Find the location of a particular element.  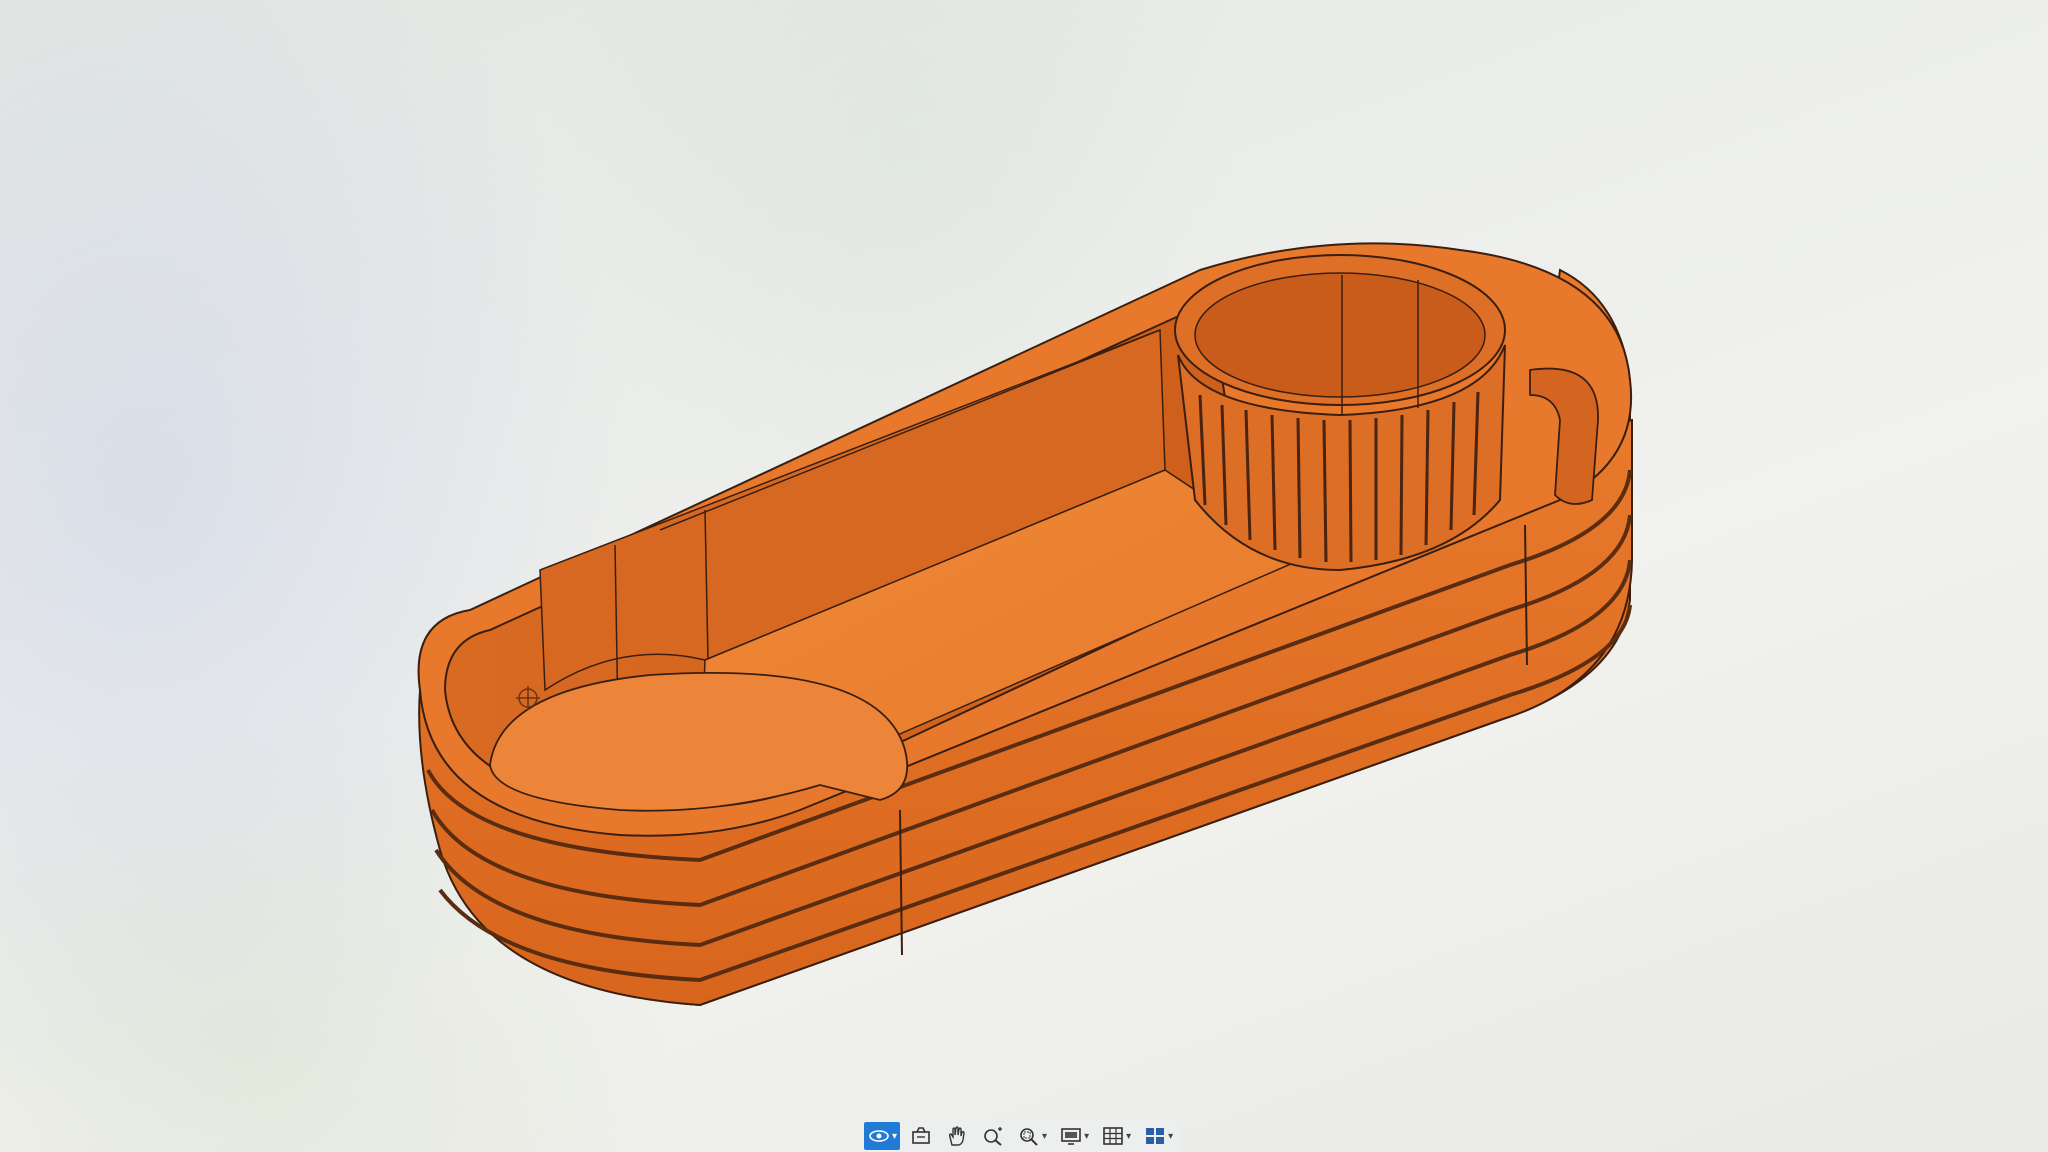

zoom-button is located at coordinates (993, 1136).